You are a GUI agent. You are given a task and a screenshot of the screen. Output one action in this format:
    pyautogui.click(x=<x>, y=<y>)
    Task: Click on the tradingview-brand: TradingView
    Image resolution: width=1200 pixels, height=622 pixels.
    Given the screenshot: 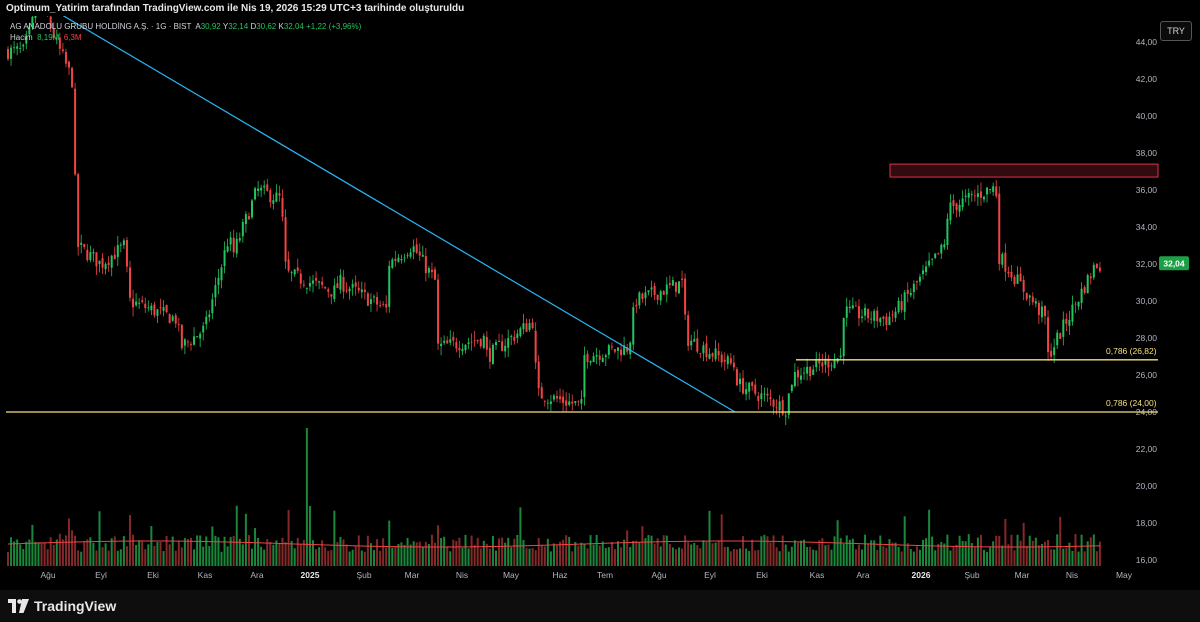 What is the action you would take?
    pyautogui.click(x=75, y=606)
    